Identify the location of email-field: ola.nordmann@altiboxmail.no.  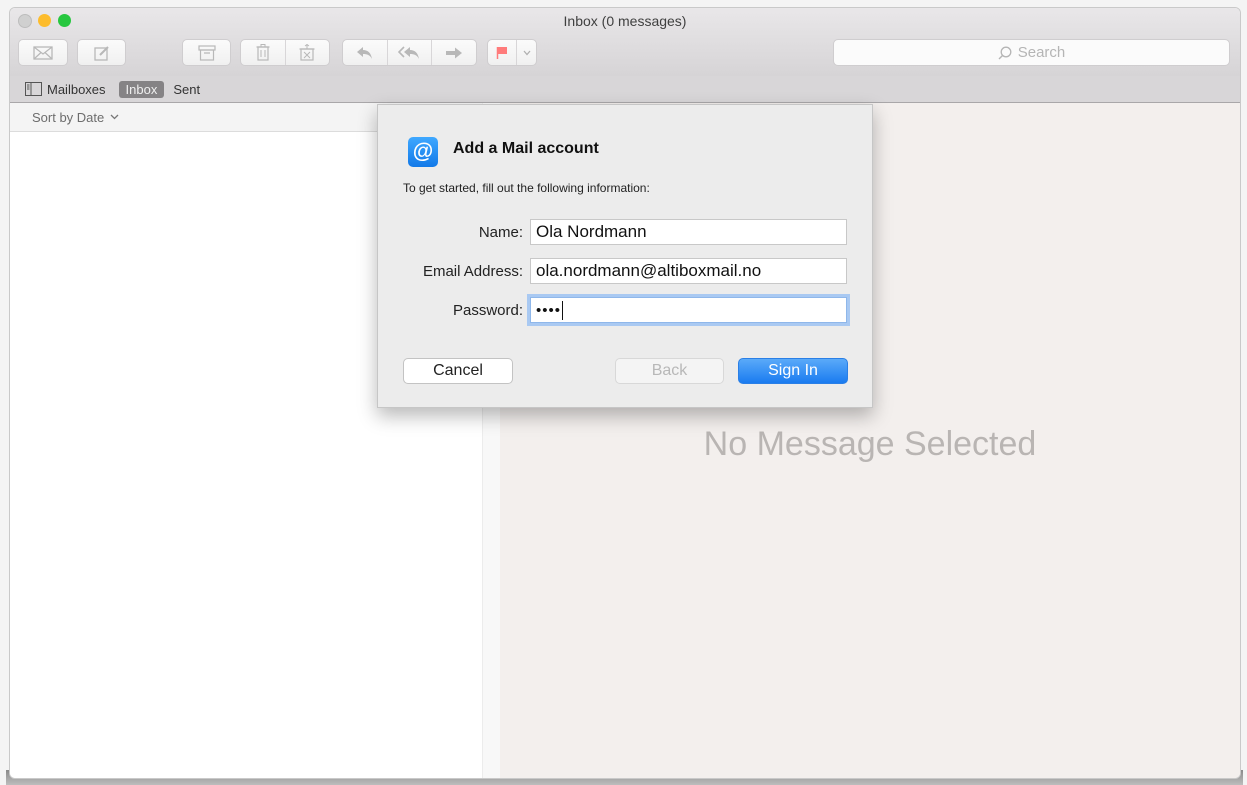
(688, 271).